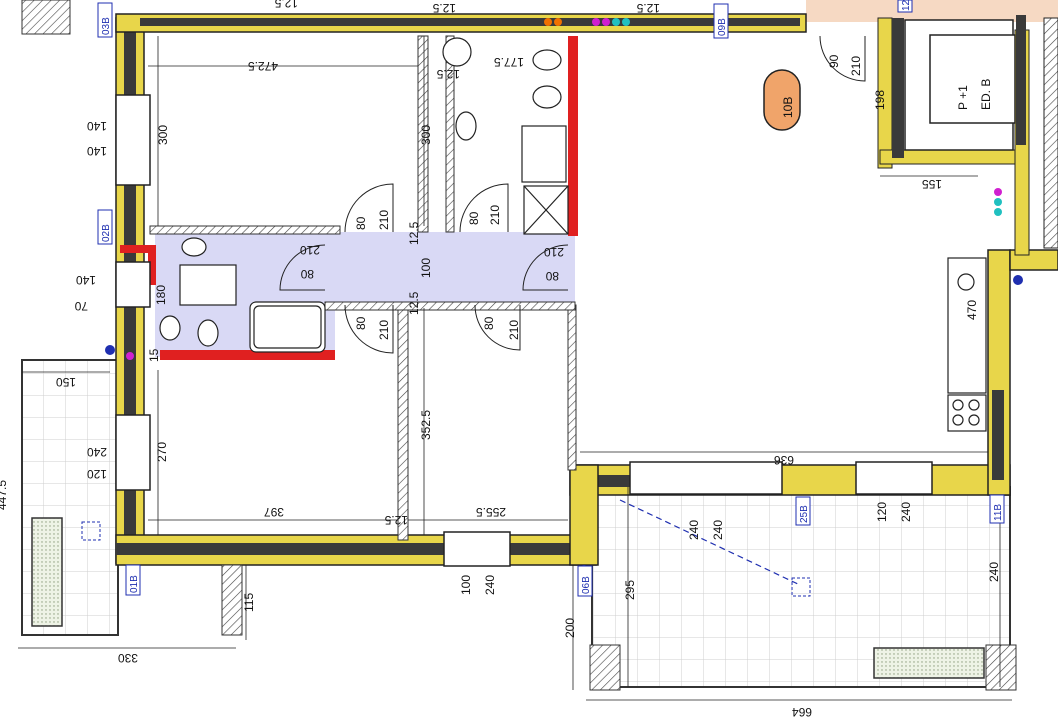 The height and width of the screenshot is (724, 1058). I want to click on dim-t-120: 120, so click(882, 512).